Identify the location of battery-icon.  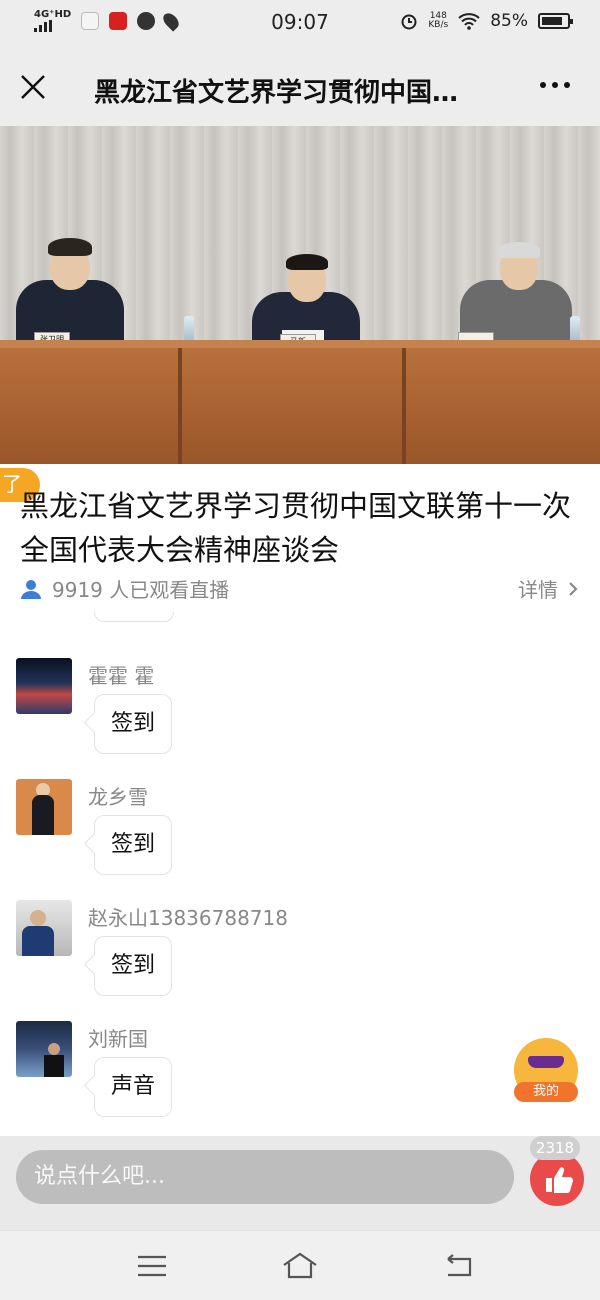
(555, 21).